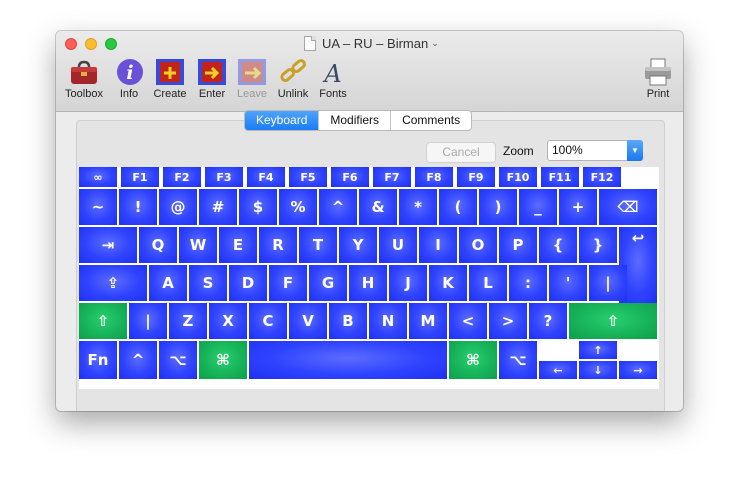 The height and width of the screenshot is (492, 739). Describe the element at coordinates (178, 207) in the screenshot. I see `key-at: @` at that location.